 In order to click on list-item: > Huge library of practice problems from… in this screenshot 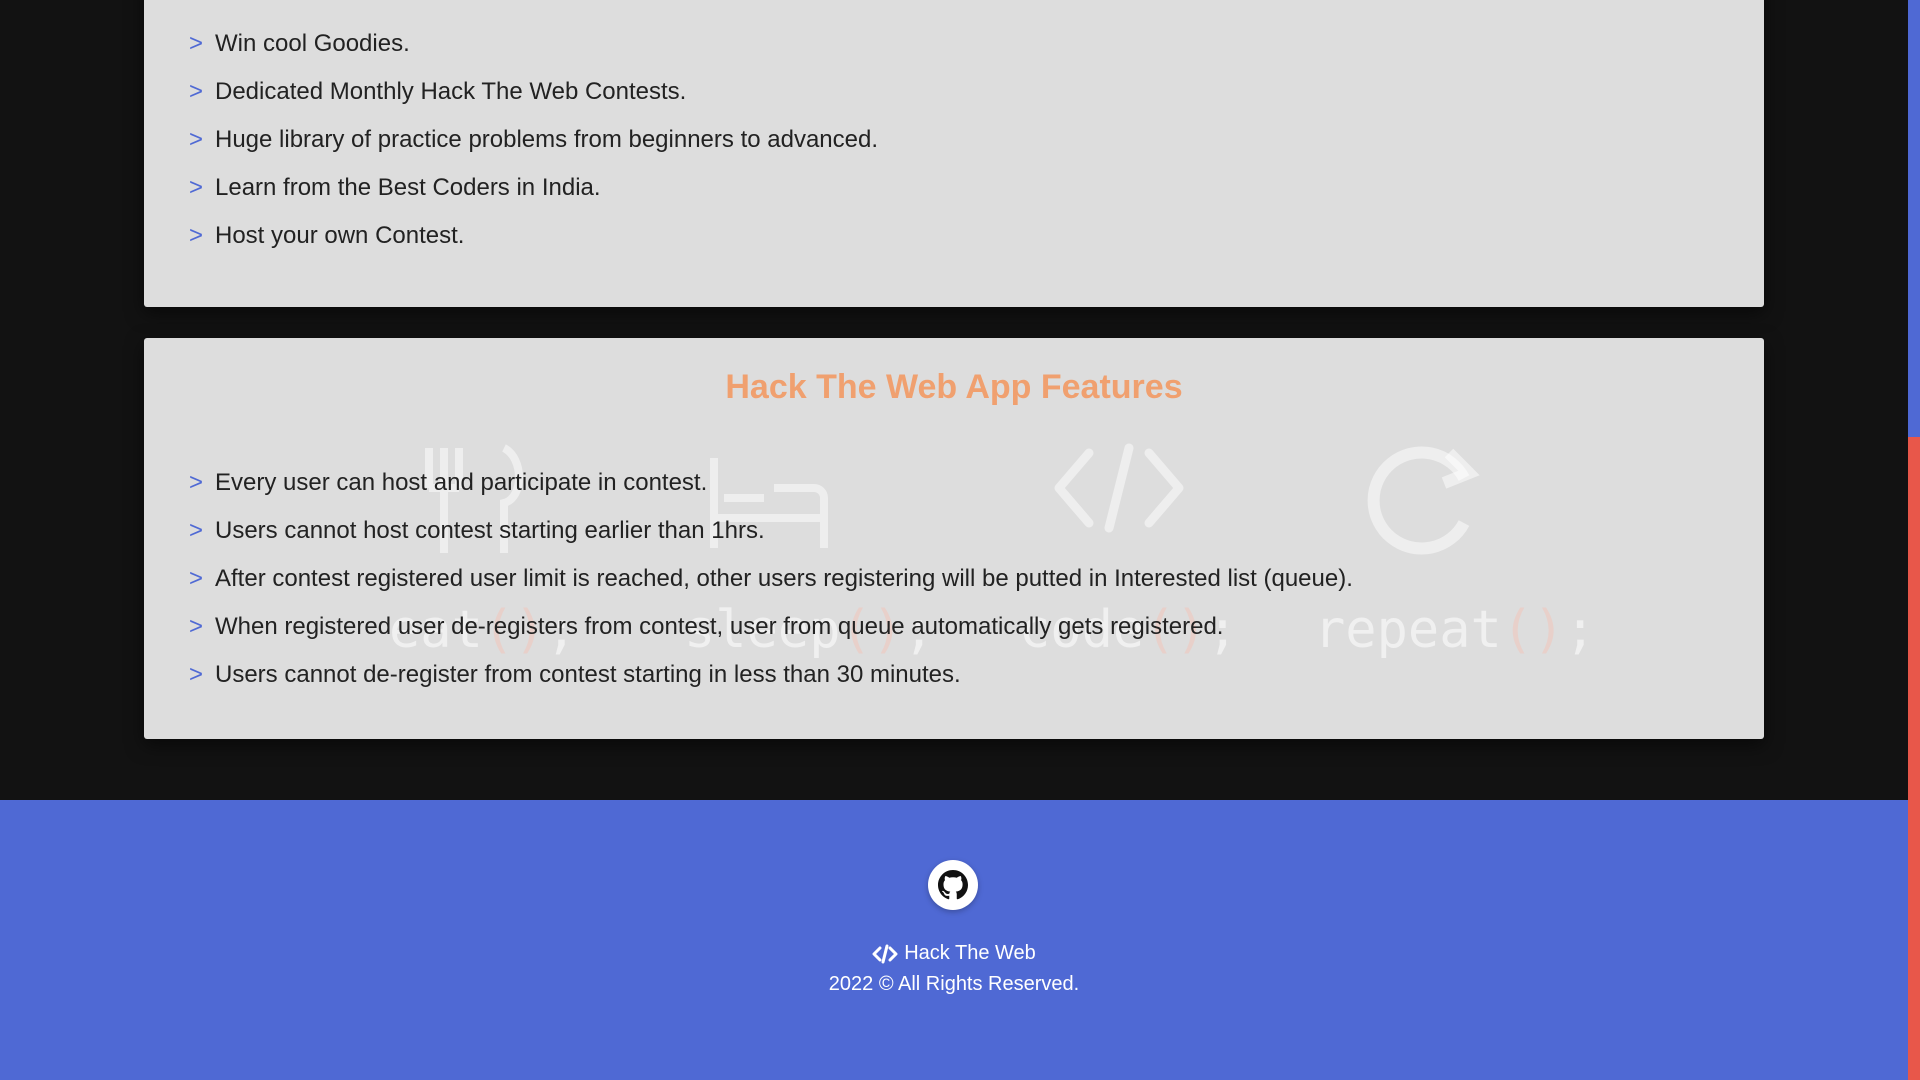, I will do `click(533, 140)`.